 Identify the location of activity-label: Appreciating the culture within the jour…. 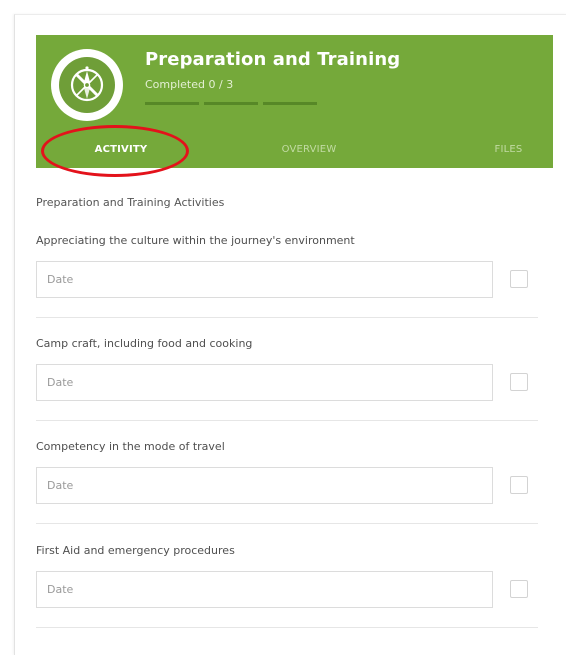
(195, 240).